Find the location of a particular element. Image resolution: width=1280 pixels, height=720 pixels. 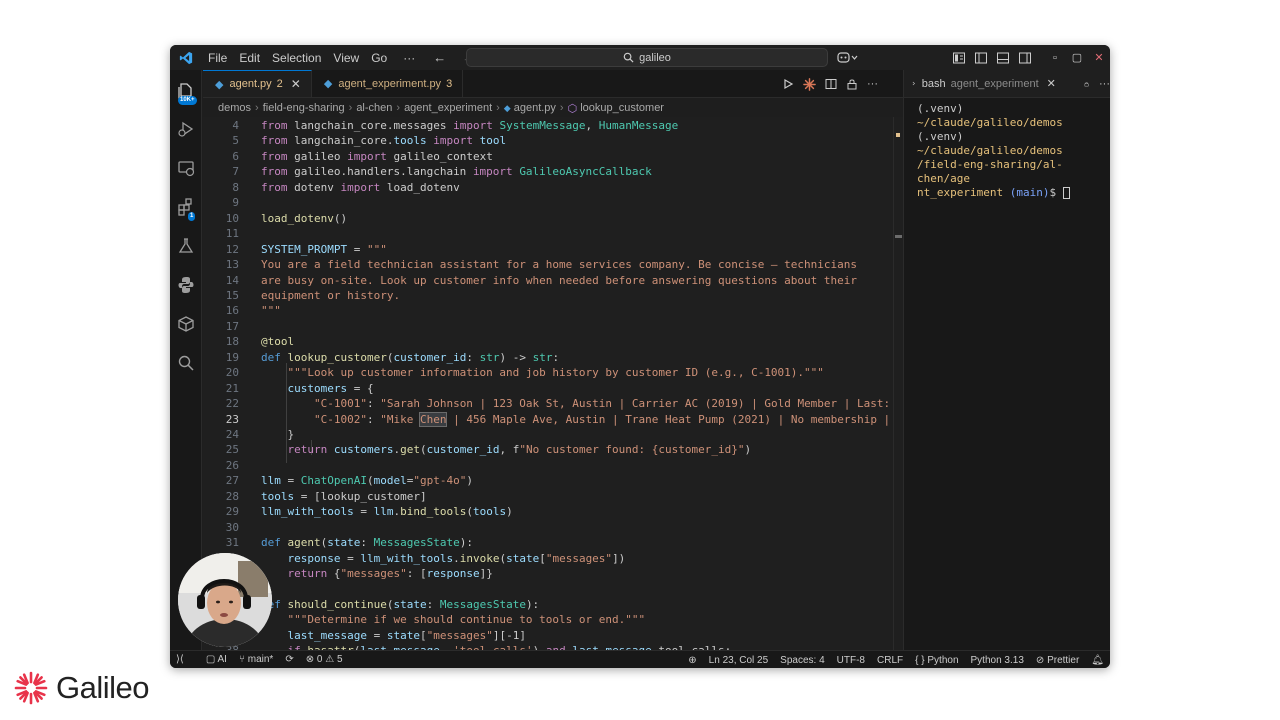

python-interpreter: Python 3.13 is located at coordinates (997, 660).